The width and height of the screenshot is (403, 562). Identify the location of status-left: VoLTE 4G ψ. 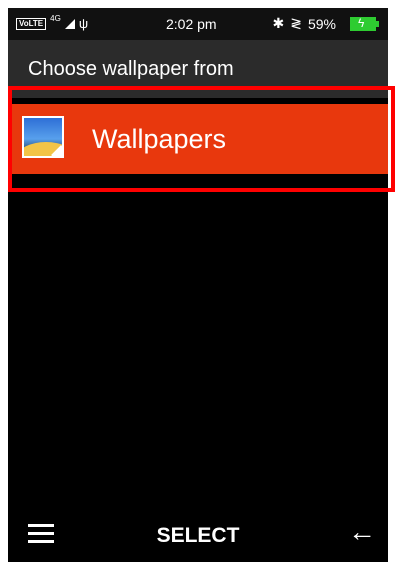
(52, 22).